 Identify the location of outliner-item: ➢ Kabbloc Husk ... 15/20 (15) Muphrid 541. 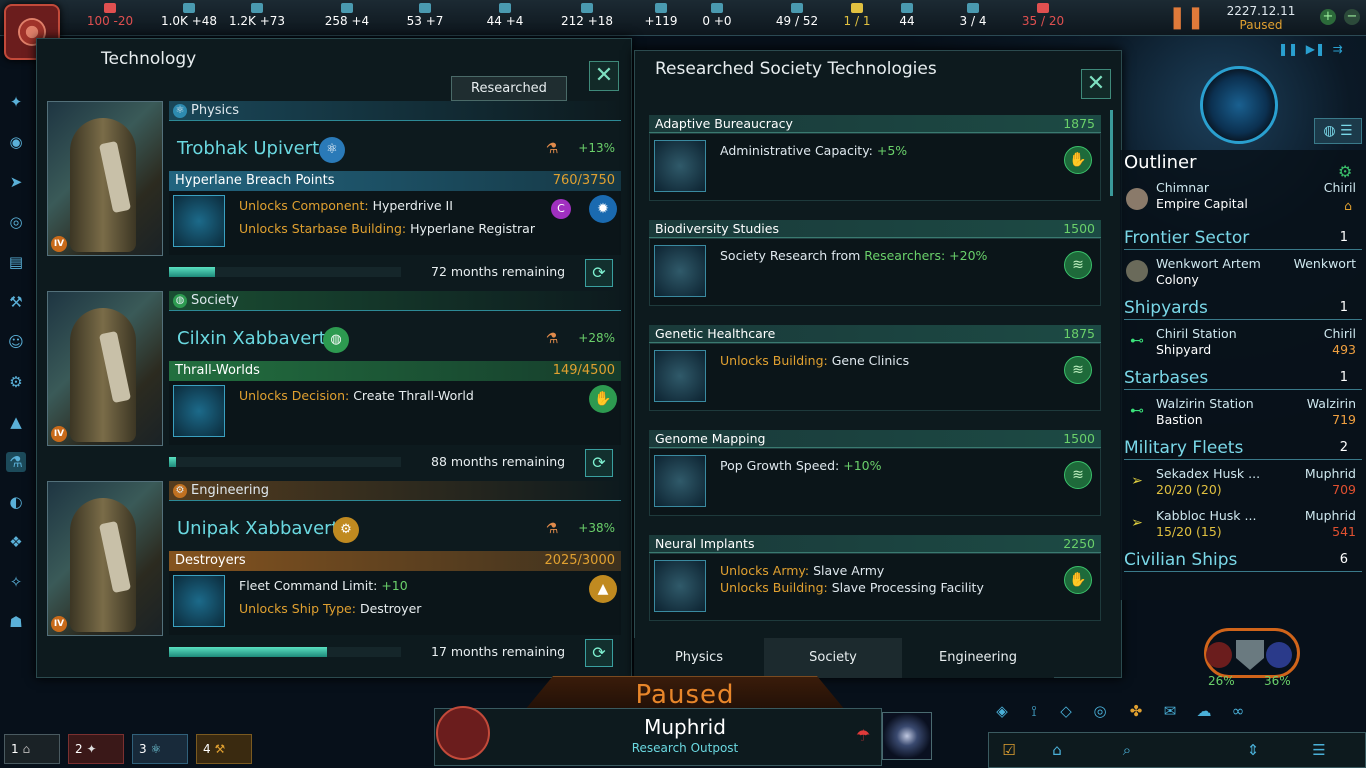
(1243, 524).